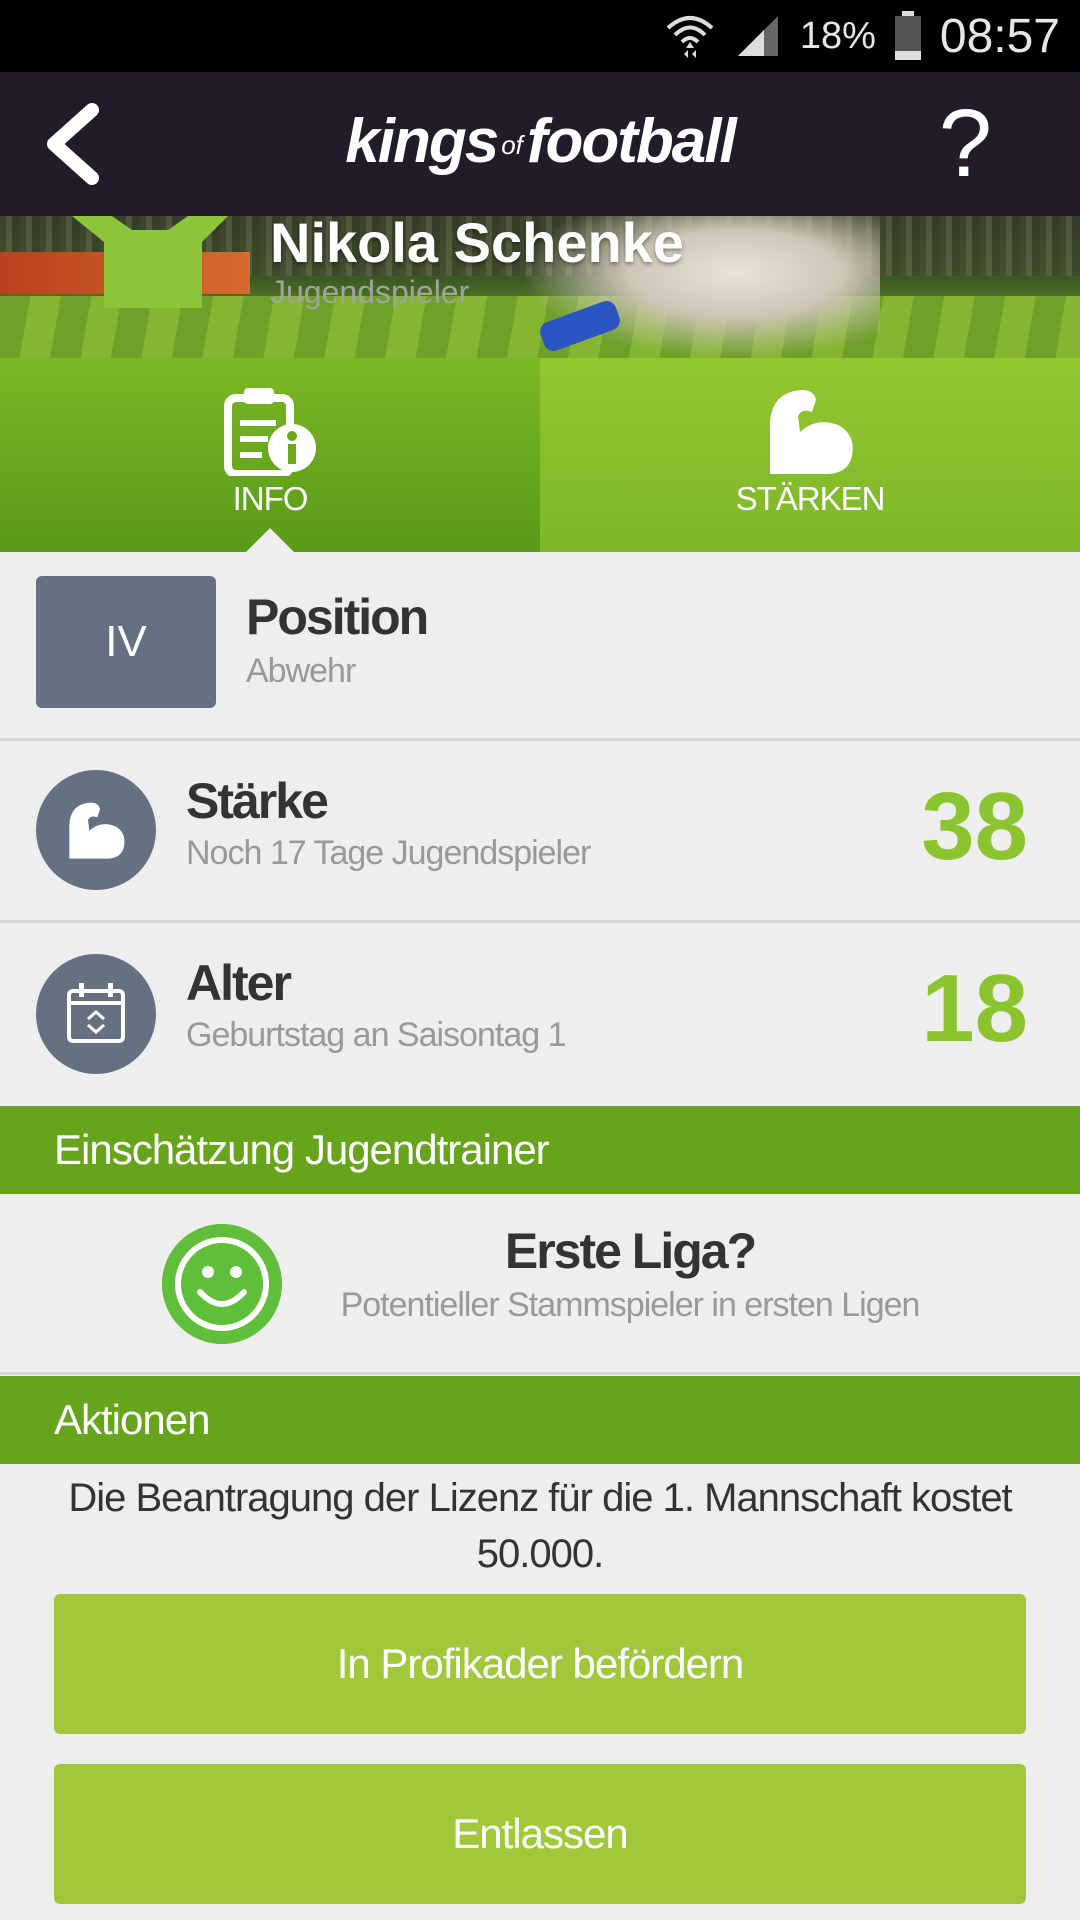  I want to click on player-role: Jugendspieler, so click(370, 292).